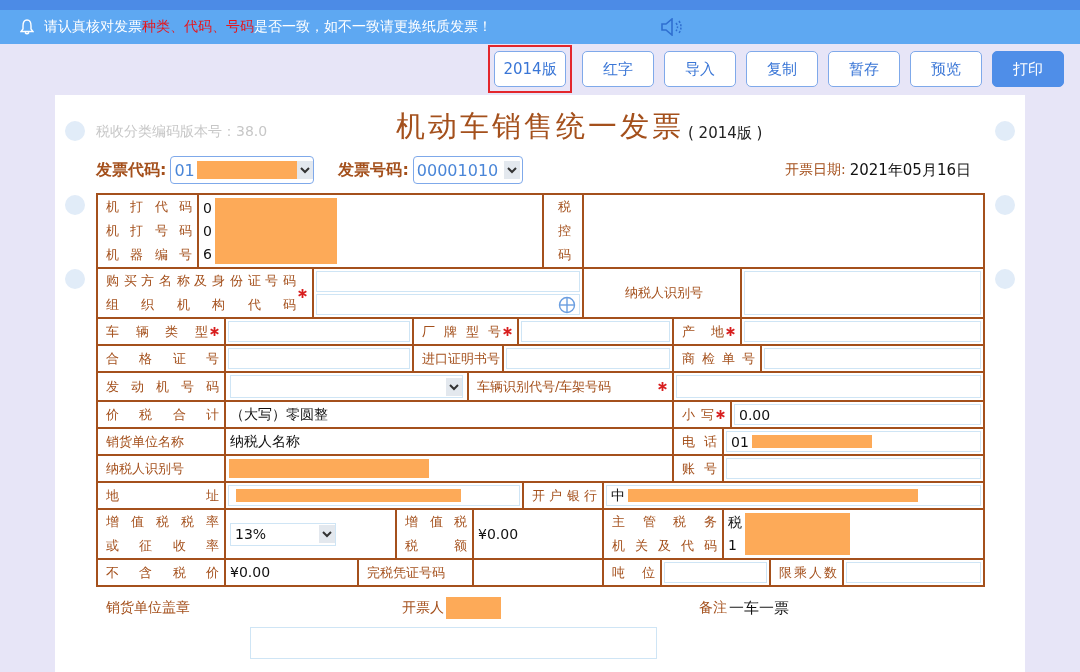 This screenshot has height=672, width=1080. I want to click on input-field: 中, so click(793, 495).